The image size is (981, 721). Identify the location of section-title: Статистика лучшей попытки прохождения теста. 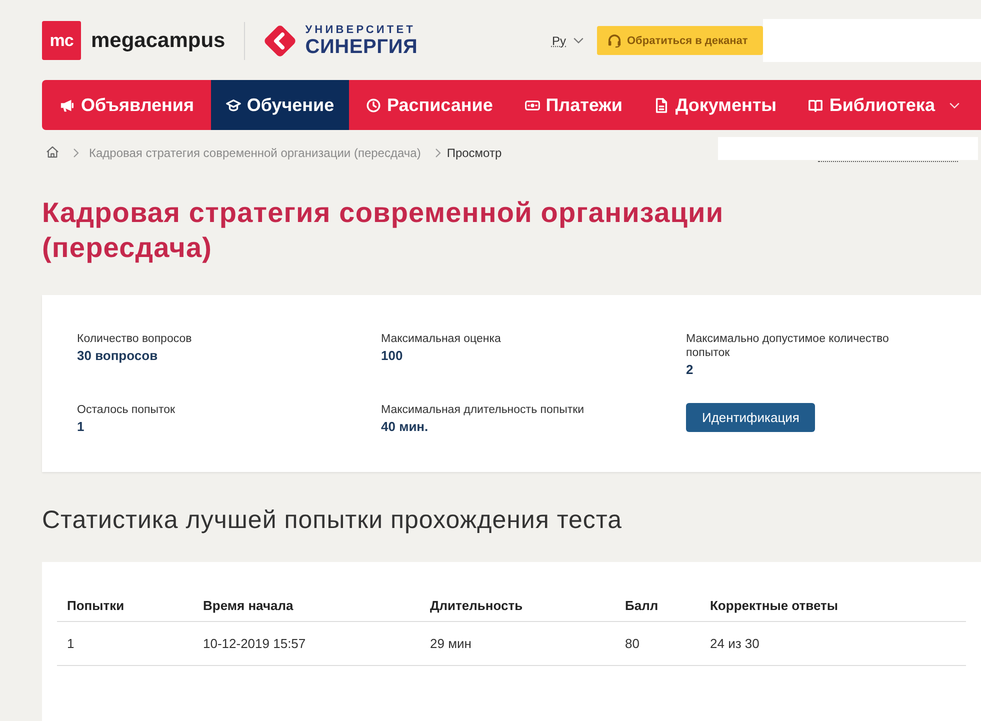
(332, 520).